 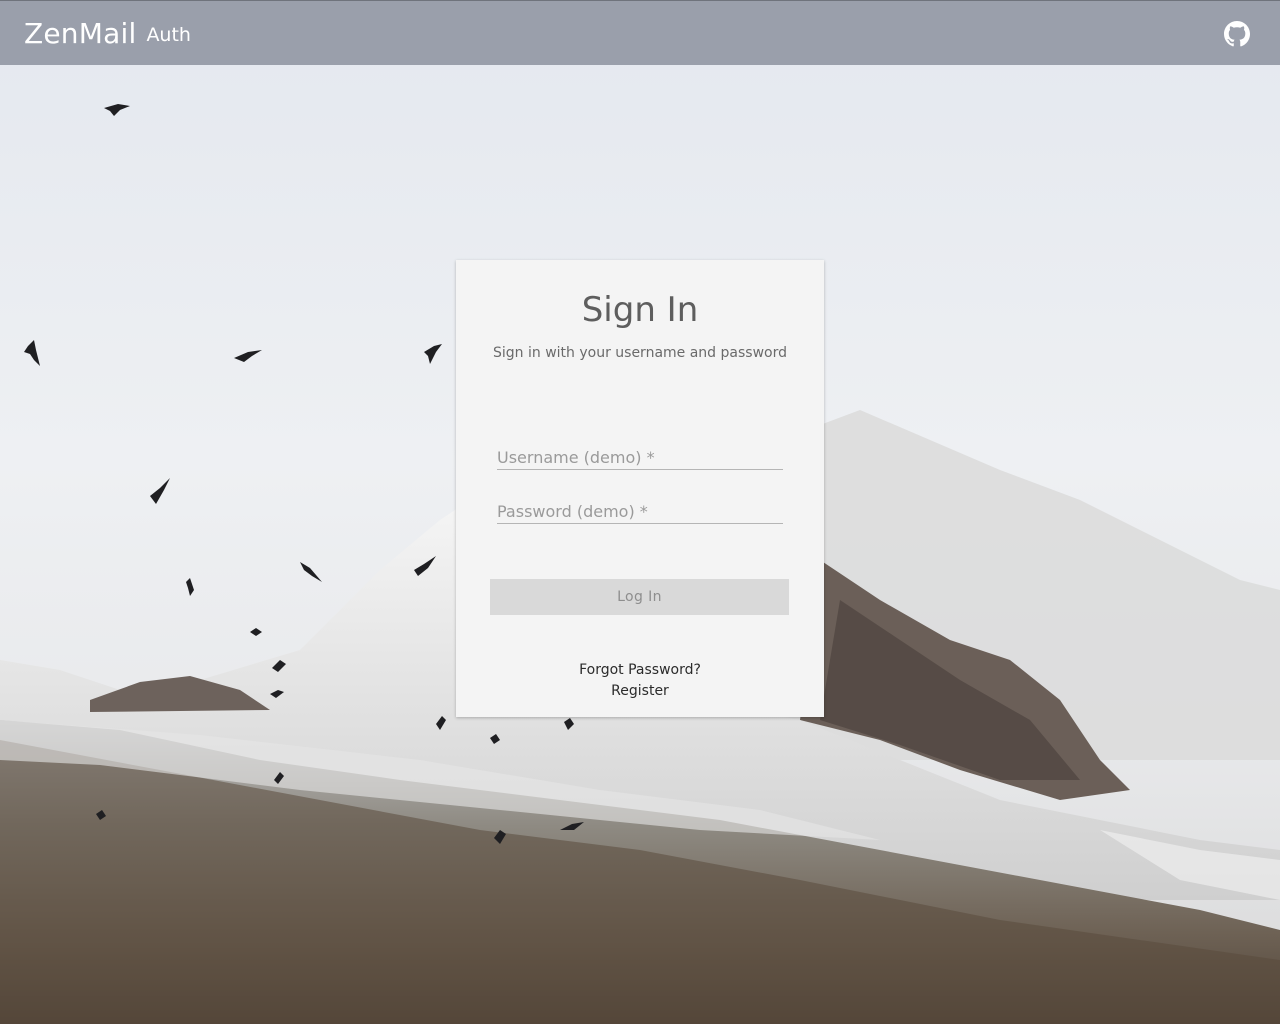 I want to click on password-input, so click(x=640, y=511).